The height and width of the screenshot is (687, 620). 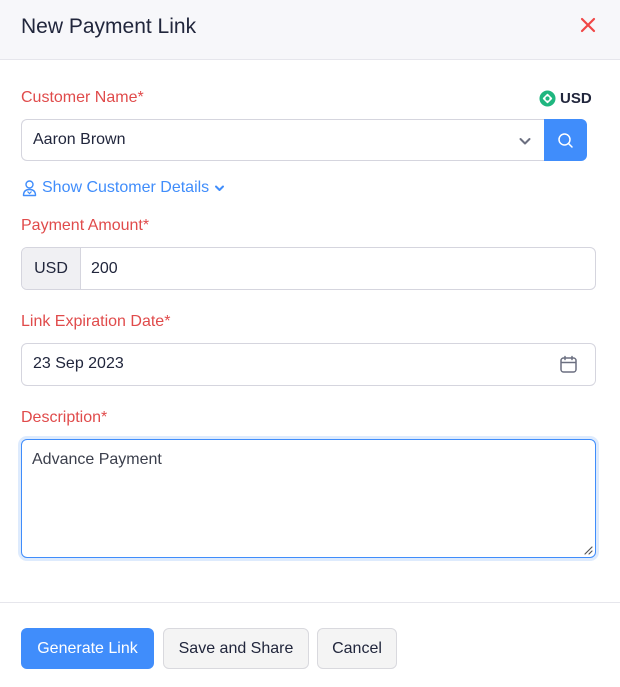 I want to click on customer-select: Aaron Brown, so click(x=283, y=140).